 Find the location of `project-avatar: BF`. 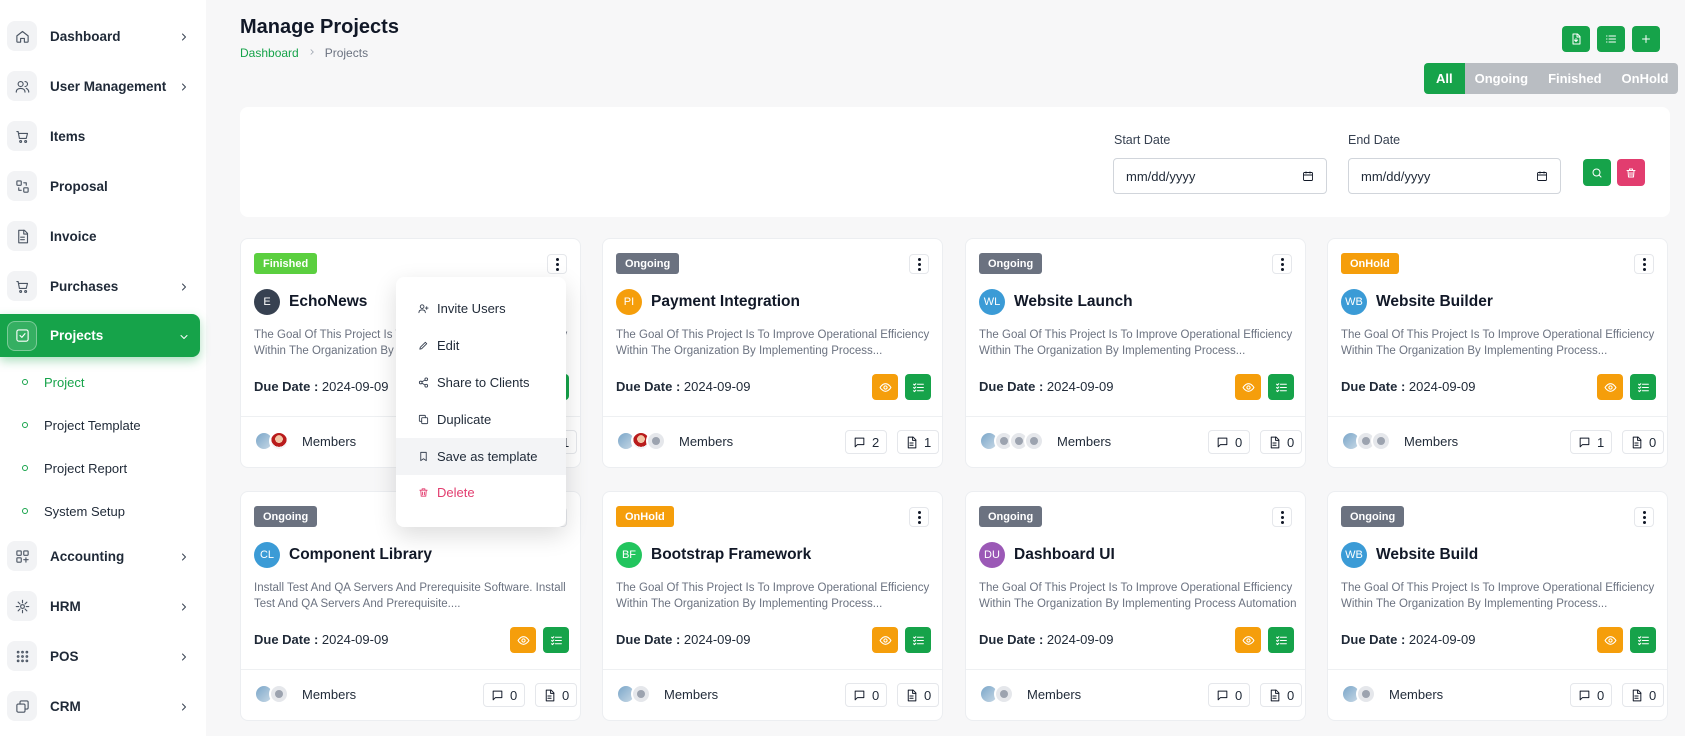

project-avatar: BF is located at coordinates (629, 555).